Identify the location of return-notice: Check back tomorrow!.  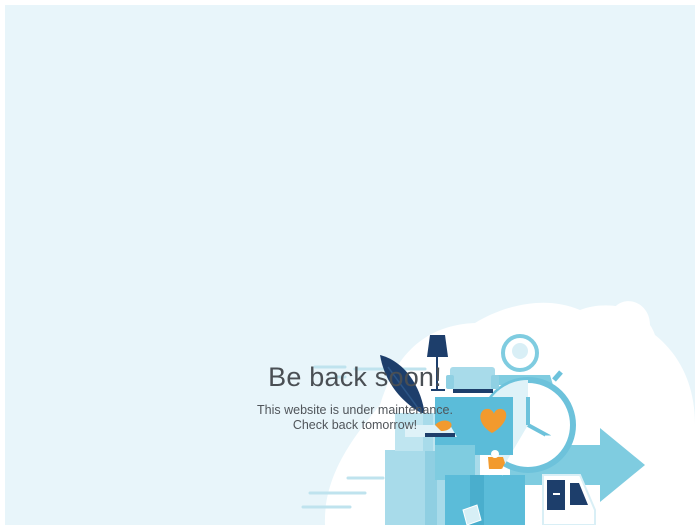
(355, 425).